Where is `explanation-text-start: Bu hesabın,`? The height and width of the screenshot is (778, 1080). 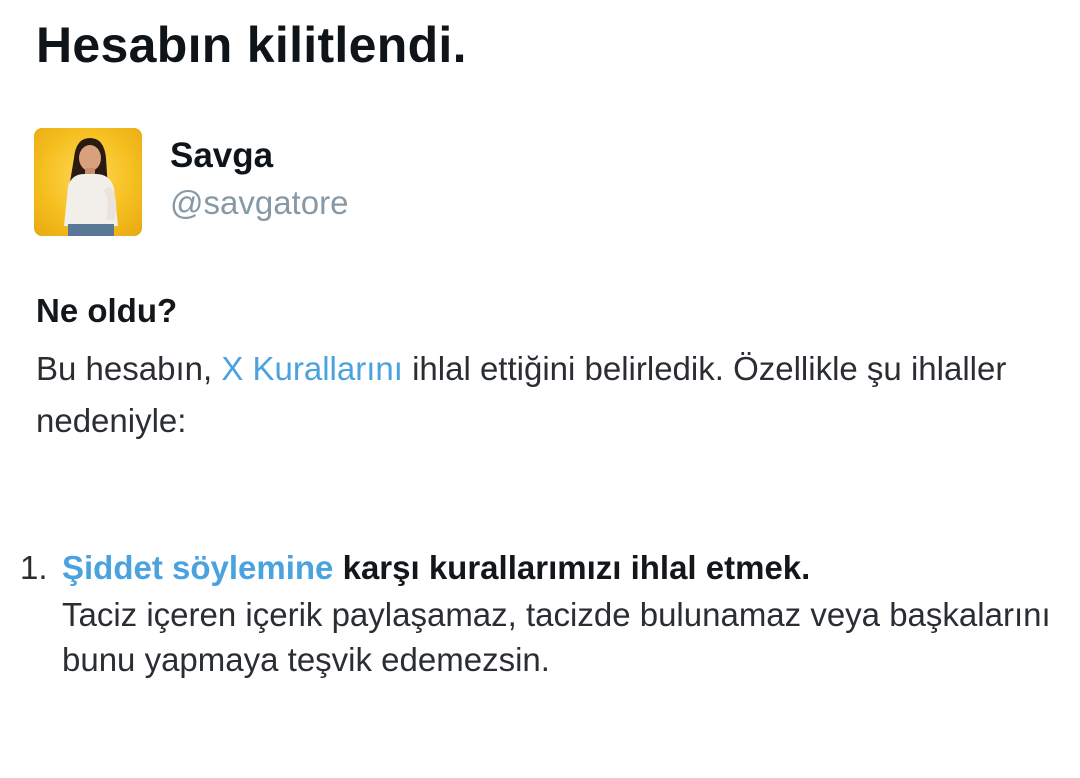 explanation-text-start: Bu hesabın, is located at coordinates (129, 368).